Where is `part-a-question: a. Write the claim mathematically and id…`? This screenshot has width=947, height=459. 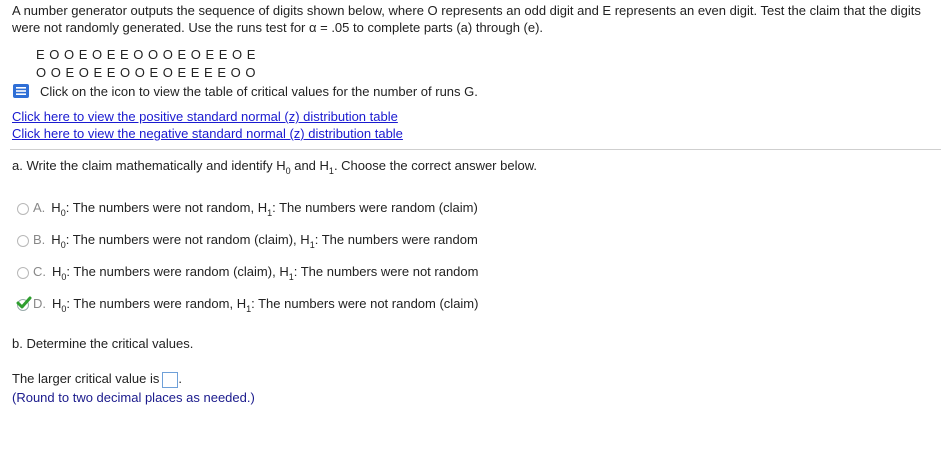 part-a-question: a. Write the claim mathematically and id… is located at coordinates (274, 167).